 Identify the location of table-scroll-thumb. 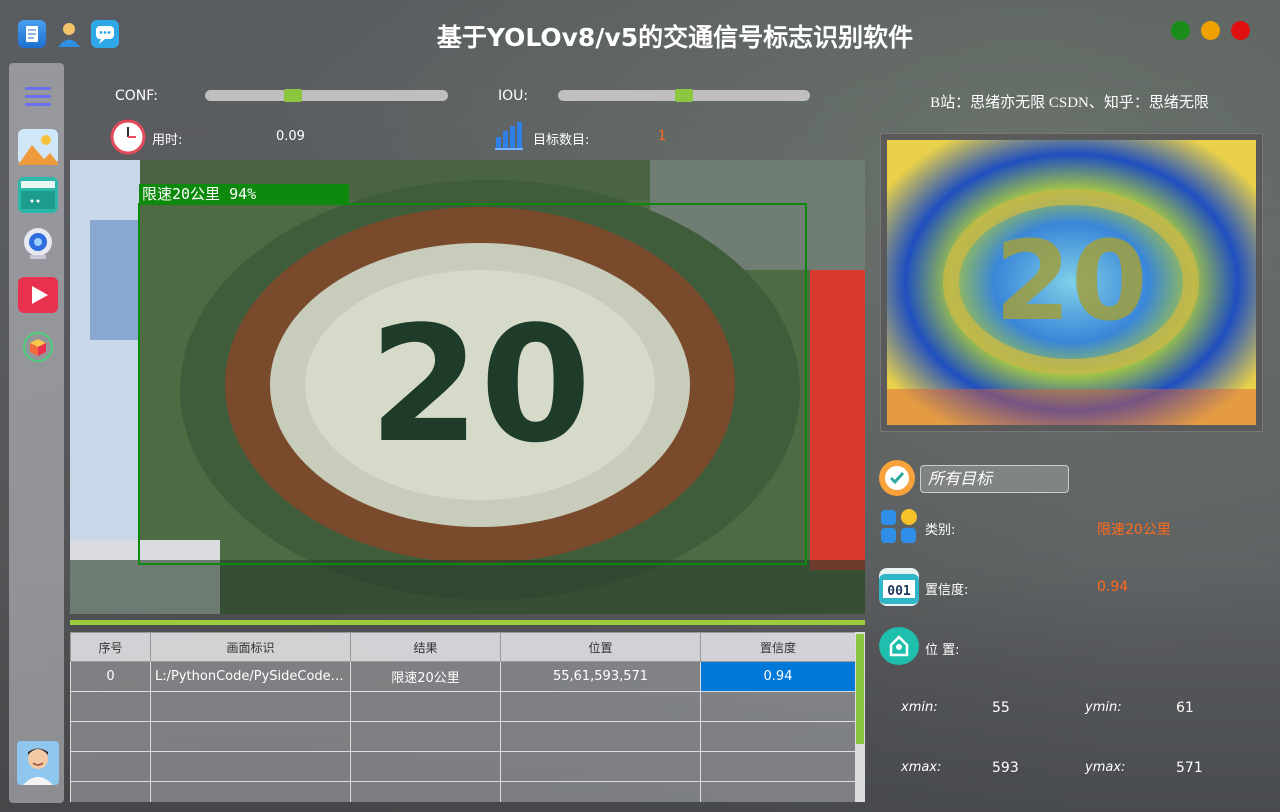
(860, 689).